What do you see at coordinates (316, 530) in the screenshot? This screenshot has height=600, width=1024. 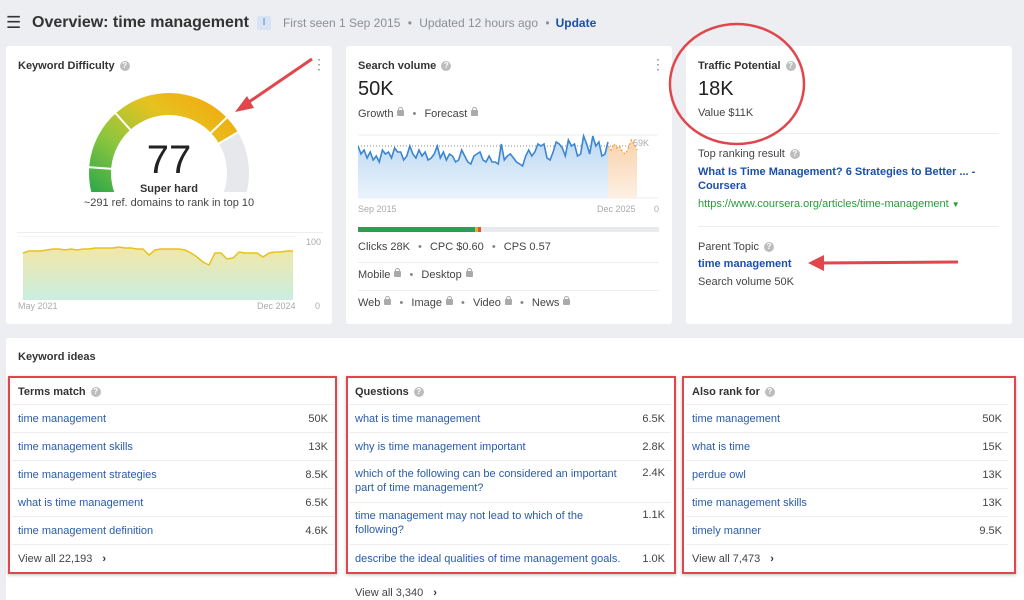 I see `keyword-volume: 4.6K` at bounding box center [316, 530].